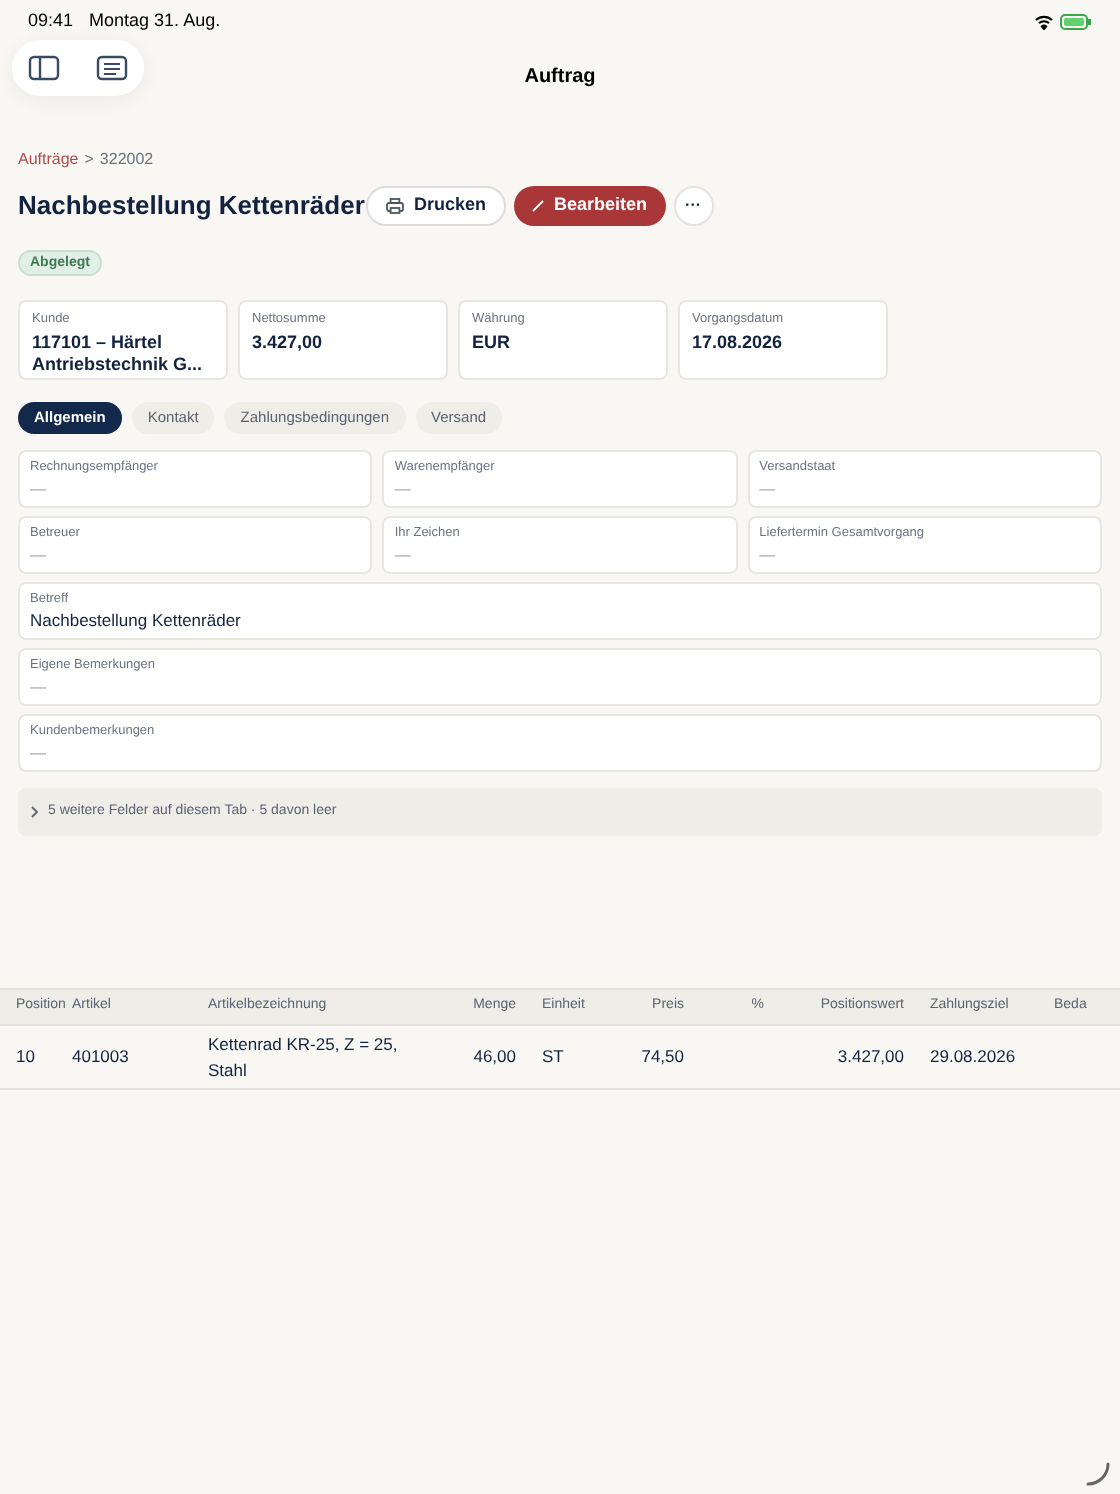 This screenshot has height=1494, width=1120. I want to click on more-button: ···, so click(693, 206).